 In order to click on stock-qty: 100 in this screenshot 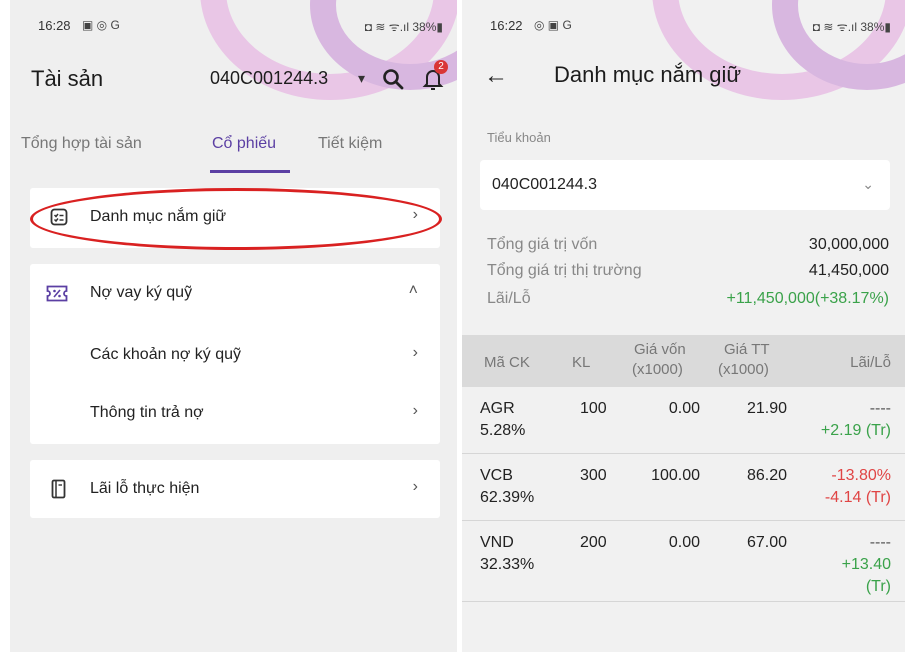, I will do `click(593, 408)`.